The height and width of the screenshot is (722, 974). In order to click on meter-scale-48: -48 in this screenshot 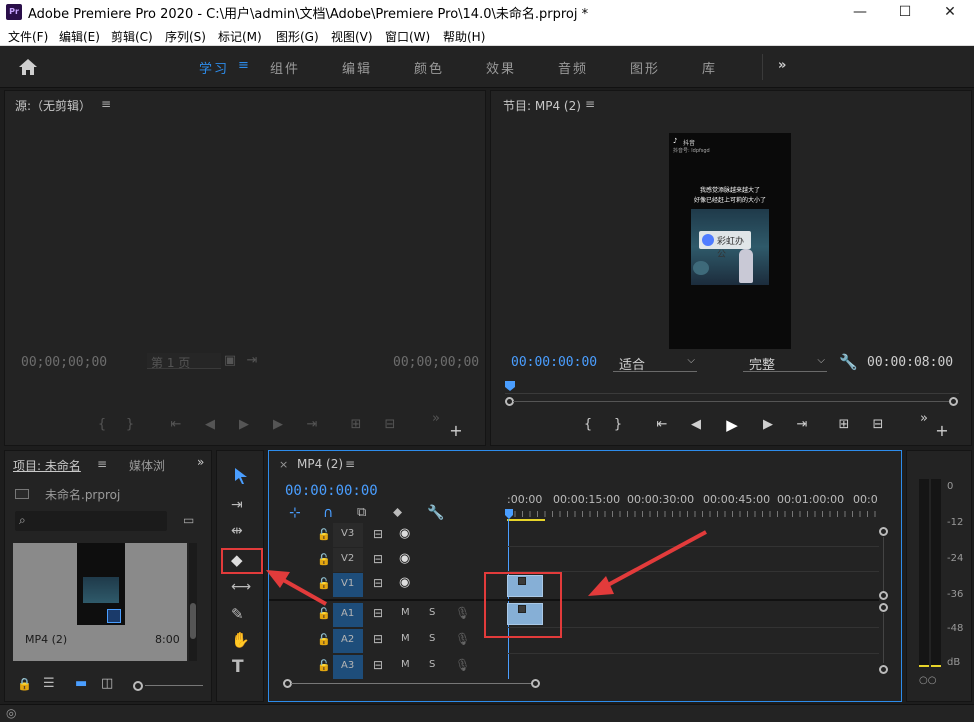, I will do `click(955, 628)`.